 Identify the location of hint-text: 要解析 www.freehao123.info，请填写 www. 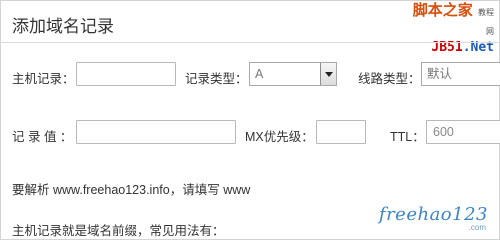
(131, 190).